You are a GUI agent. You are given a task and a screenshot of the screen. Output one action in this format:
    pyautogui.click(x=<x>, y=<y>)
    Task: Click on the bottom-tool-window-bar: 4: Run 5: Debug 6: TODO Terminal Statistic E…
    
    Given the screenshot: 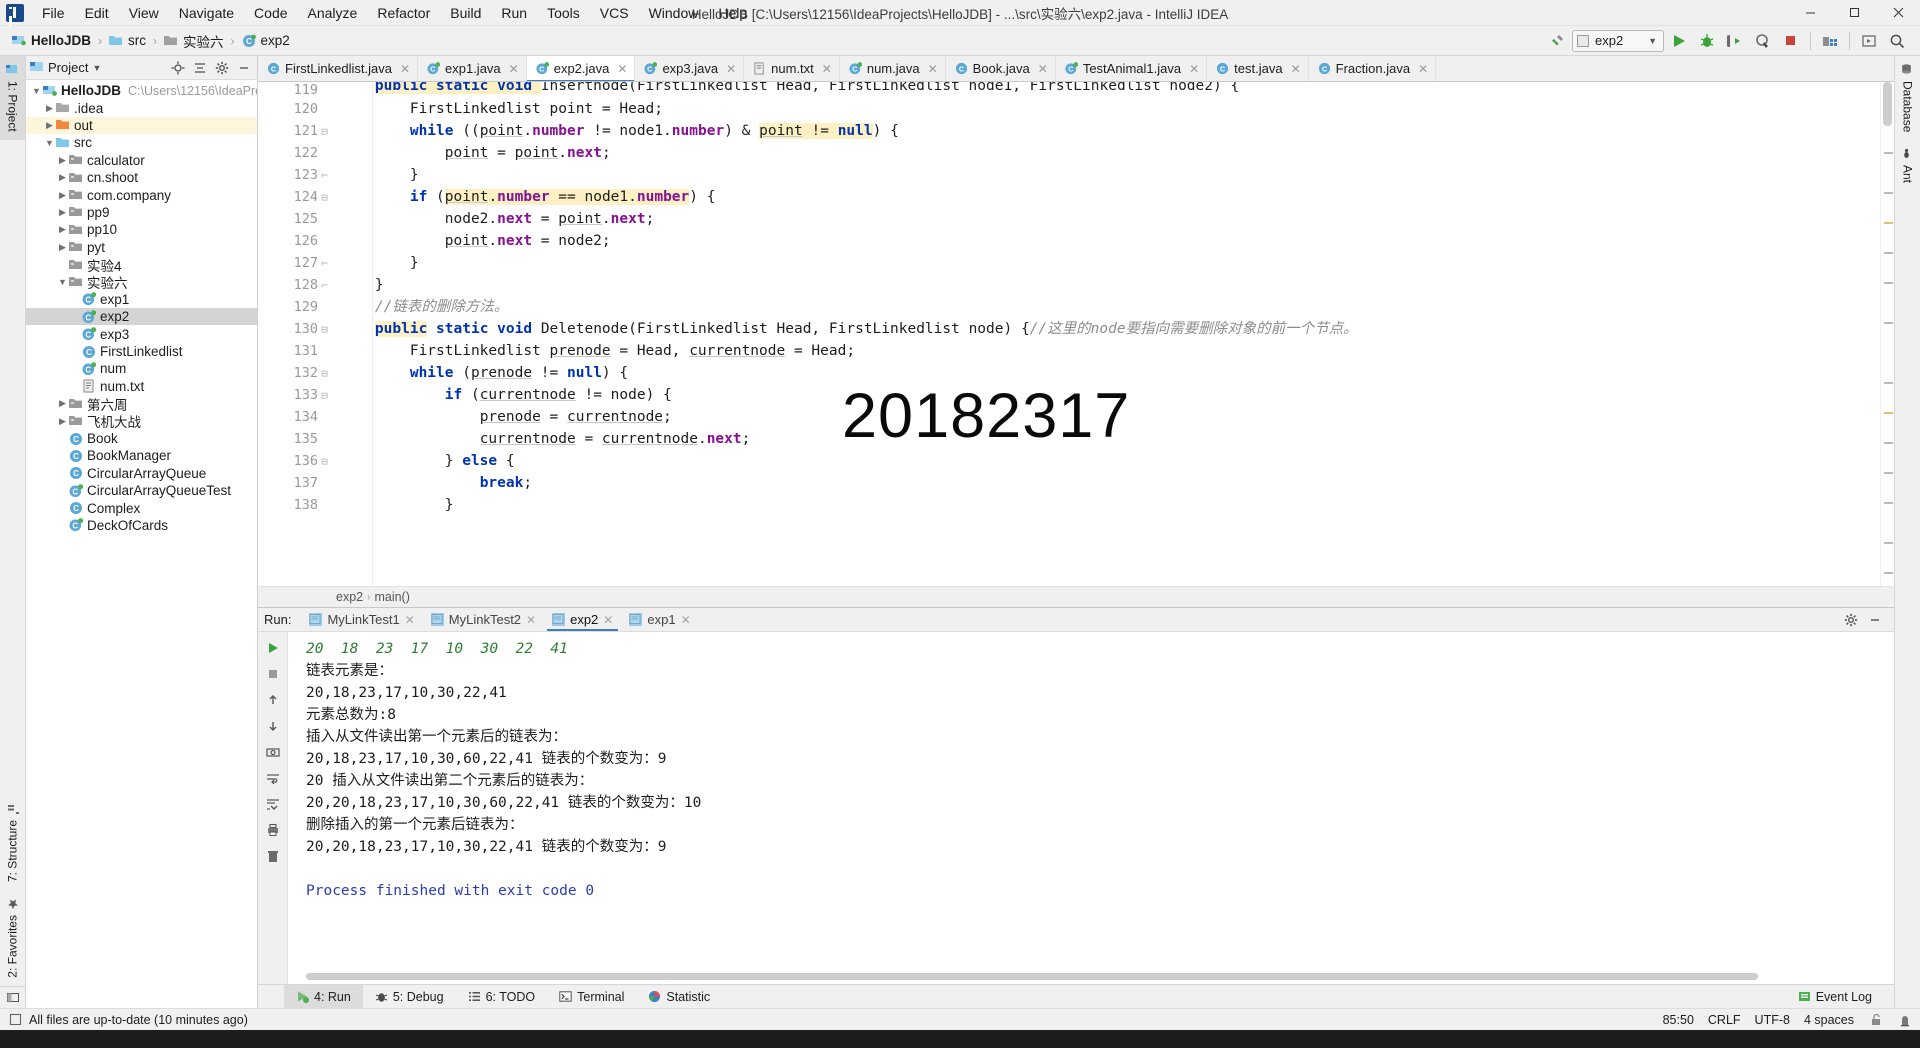 What is the action you would take?
    pyautogui.click(x=1076, y=996)
    